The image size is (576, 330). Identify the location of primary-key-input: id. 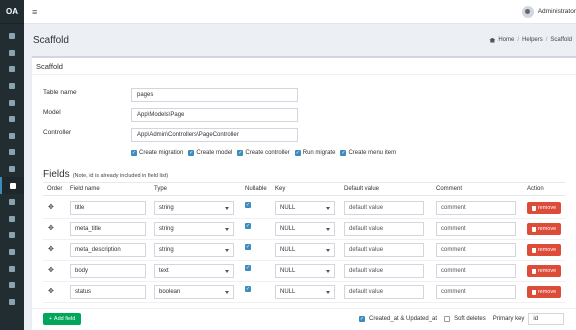
(546, 319).